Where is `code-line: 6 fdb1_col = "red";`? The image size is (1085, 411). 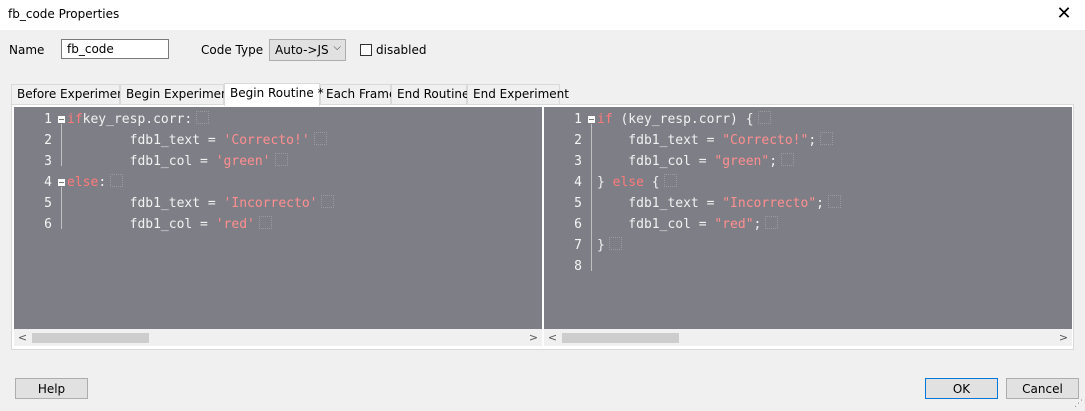 code-line: 6 fdb1_col = "red"; is located at coordinates (804, 224).